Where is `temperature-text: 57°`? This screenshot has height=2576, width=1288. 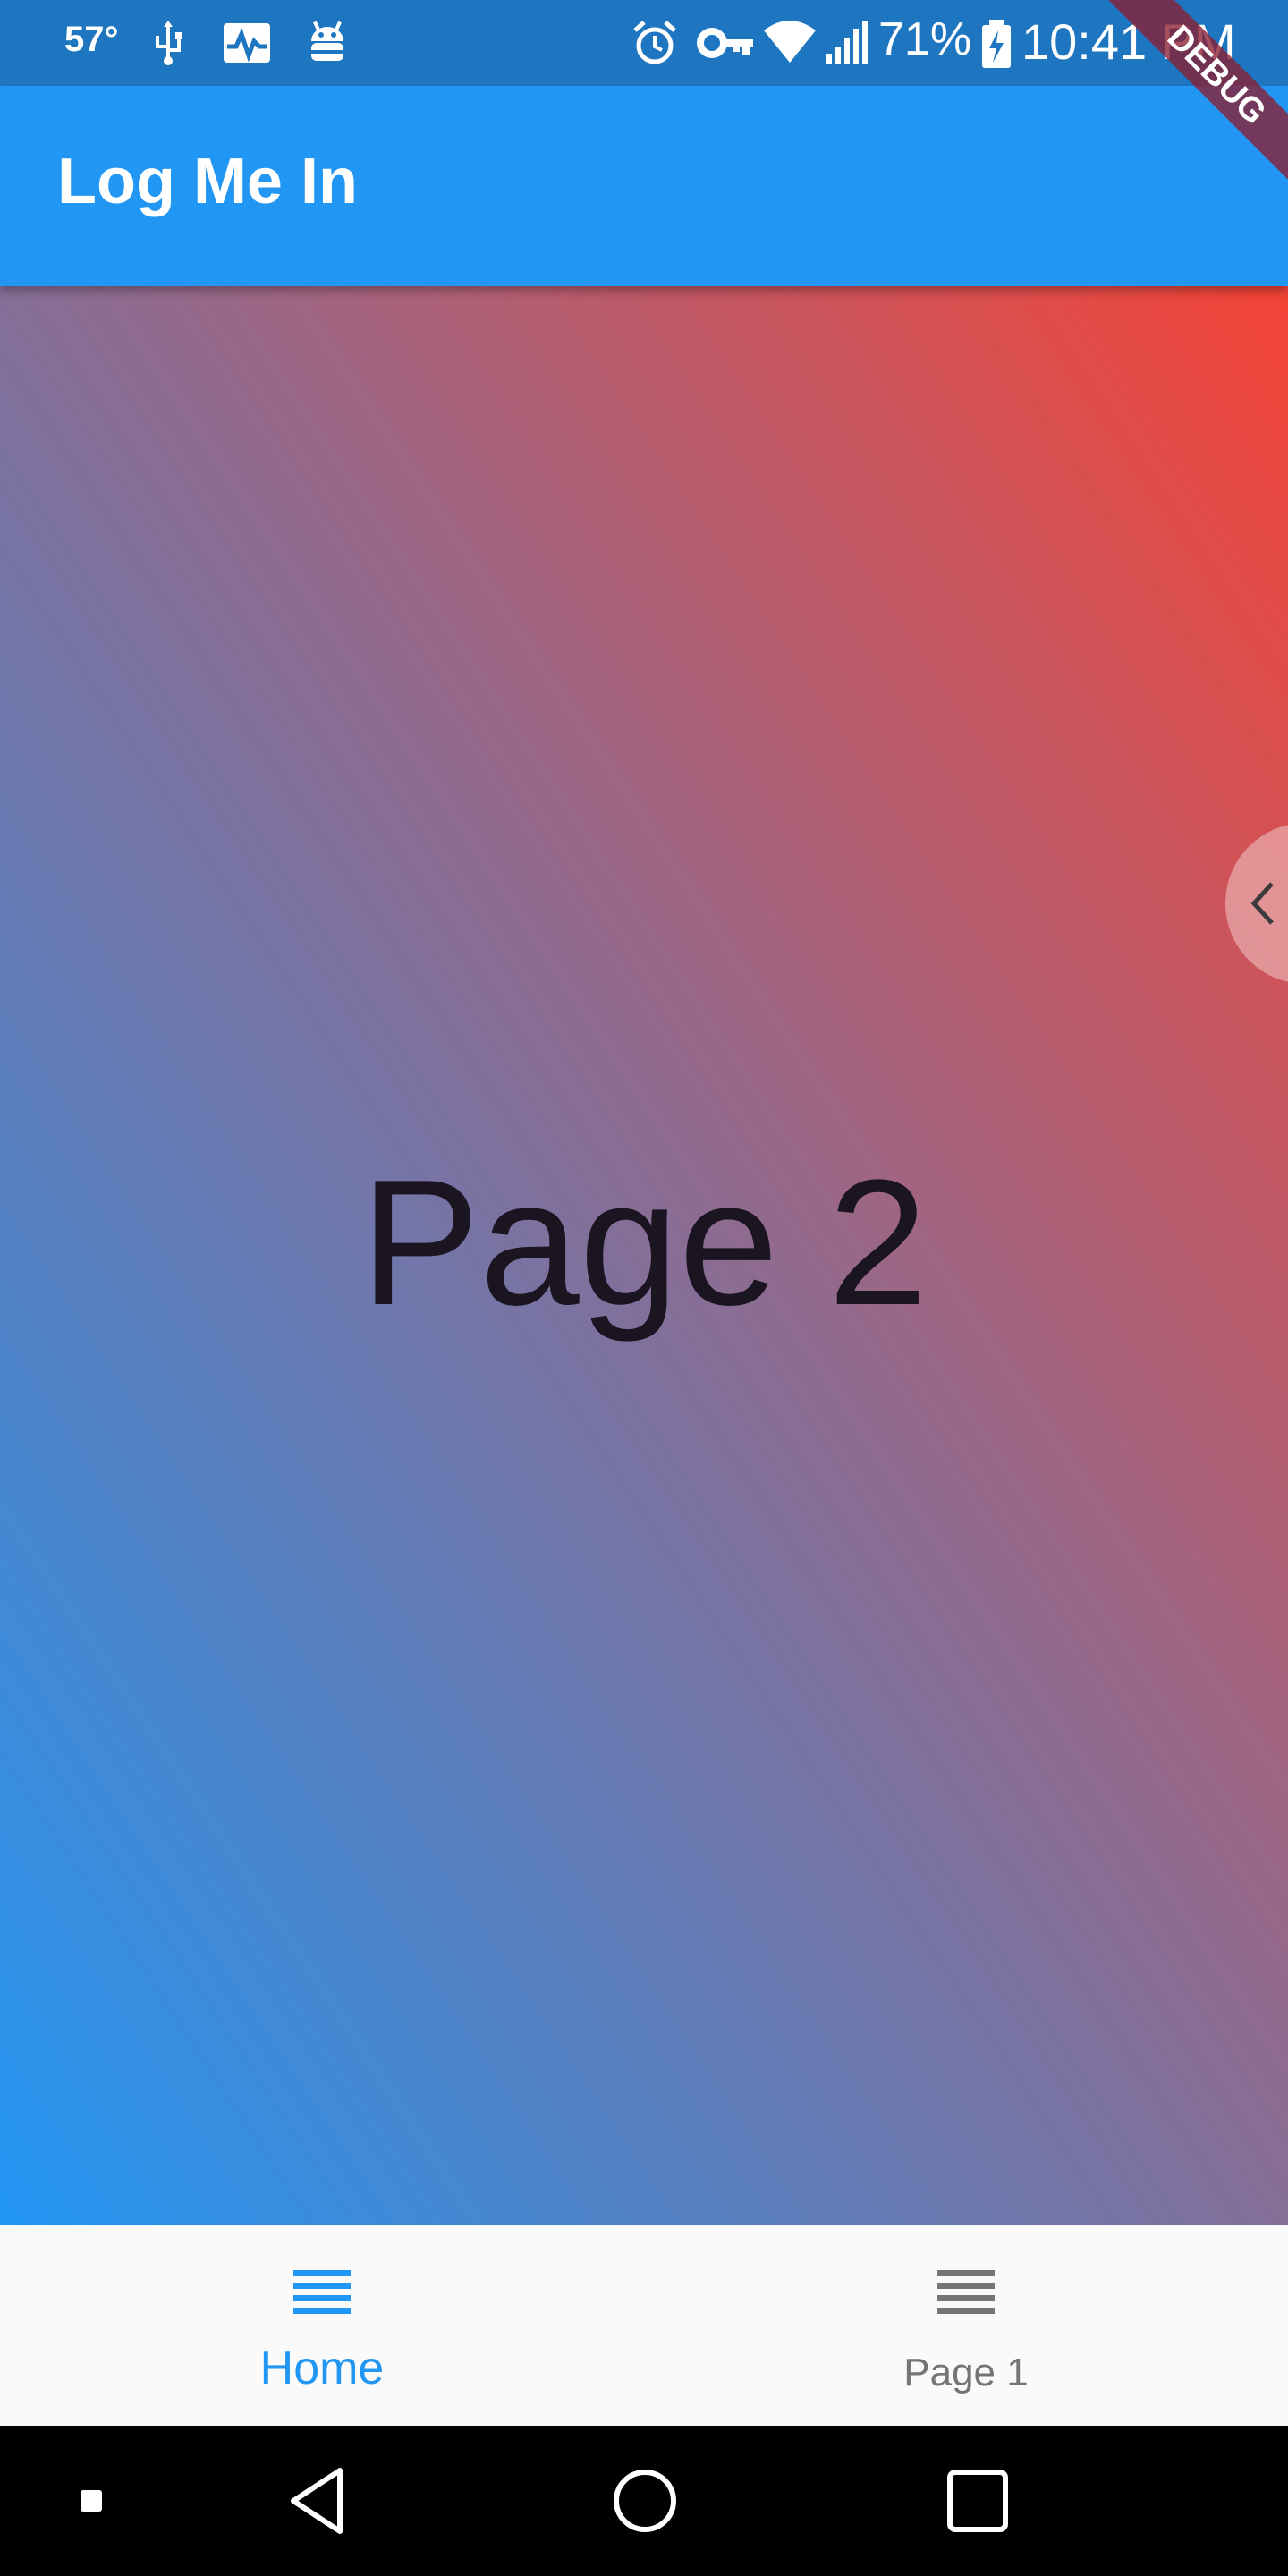
temperature-text: 57° is located at coordinates (91, 39).